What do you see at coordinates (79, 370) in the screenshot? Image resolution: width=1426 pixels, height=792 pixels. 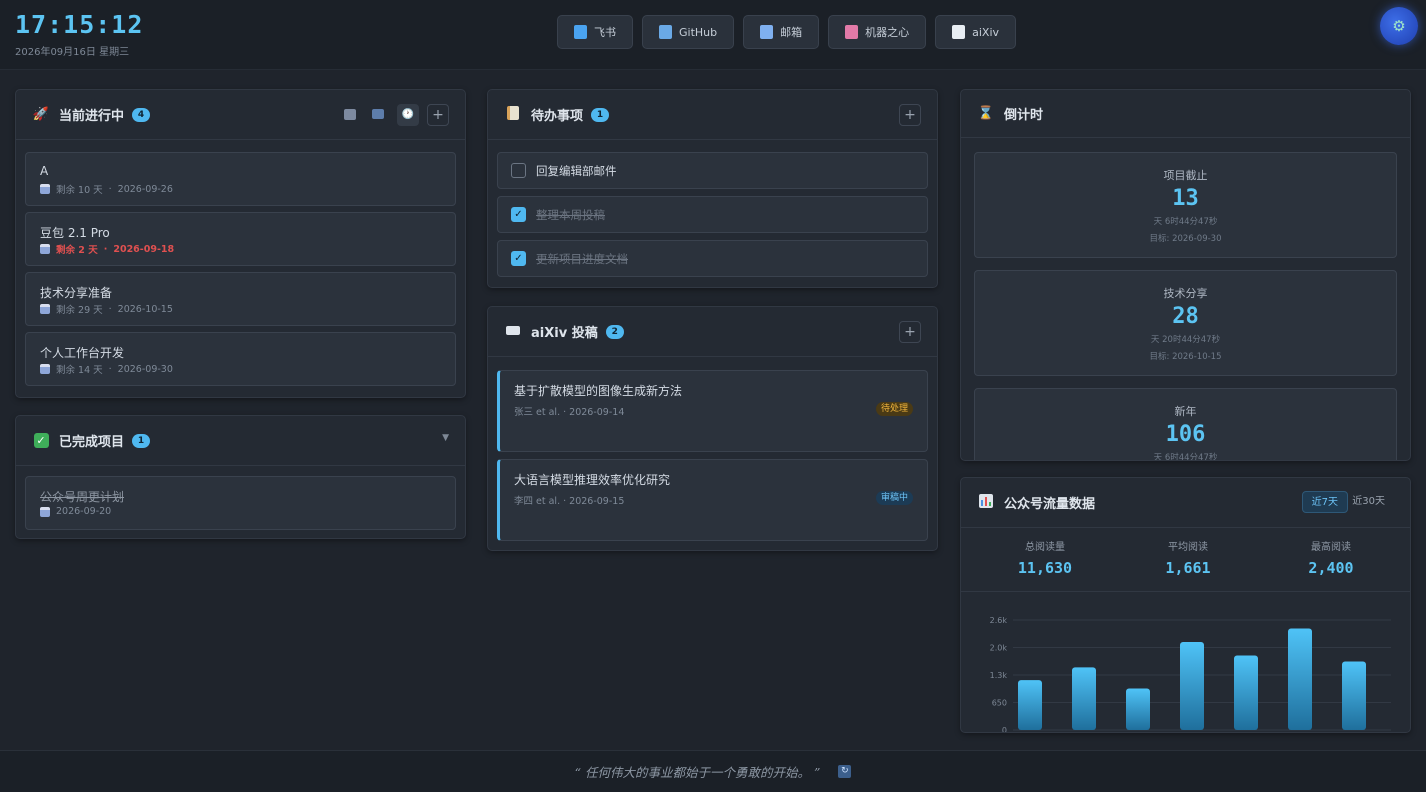 I see `days-remaining: 剩余 14 天` at bounding box center [79, 370].